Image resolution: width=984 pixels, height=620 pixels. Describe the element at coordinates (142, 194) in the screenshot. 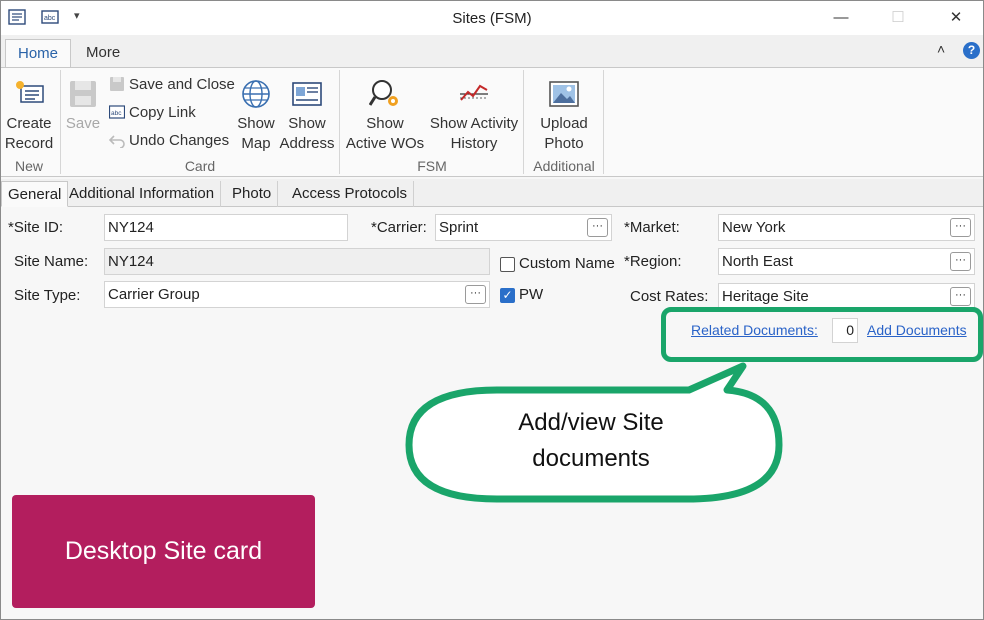

I see `tab-additional-information: Additional Information` at that location.